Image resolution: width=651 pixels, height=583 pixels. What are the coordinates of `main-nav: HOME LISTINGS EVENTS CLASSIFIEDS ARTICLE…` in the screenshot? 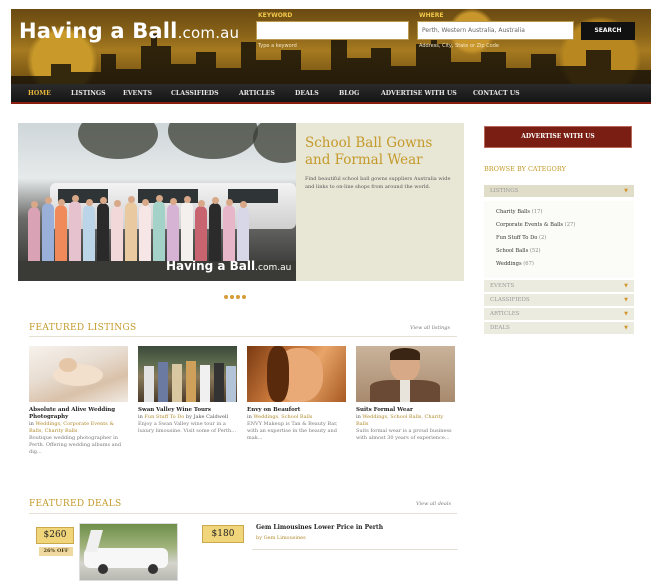 It's located at (331, 94).